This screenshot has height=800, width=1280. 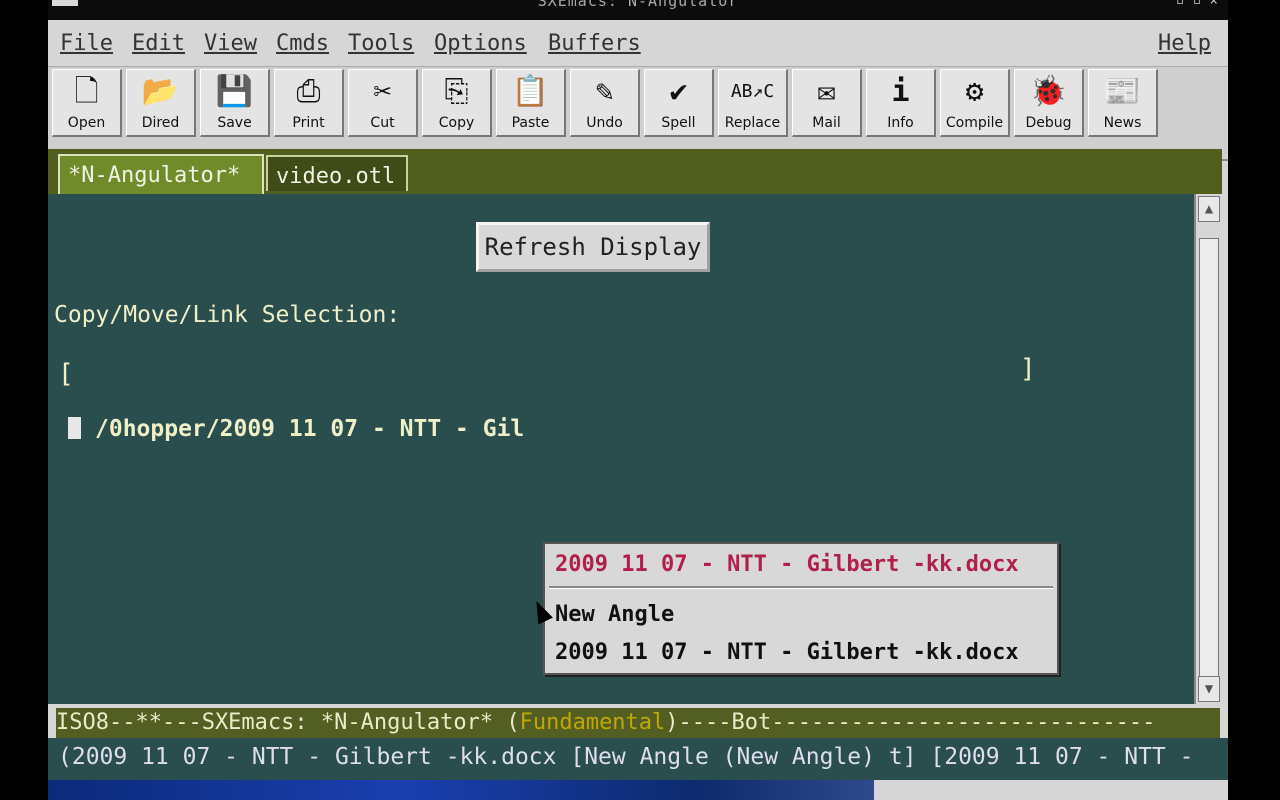 What do you see at coordinates (160, 123) in the screenshot?
I see `toolbar-dired-label: Dired` at bounding box center [160, 123].